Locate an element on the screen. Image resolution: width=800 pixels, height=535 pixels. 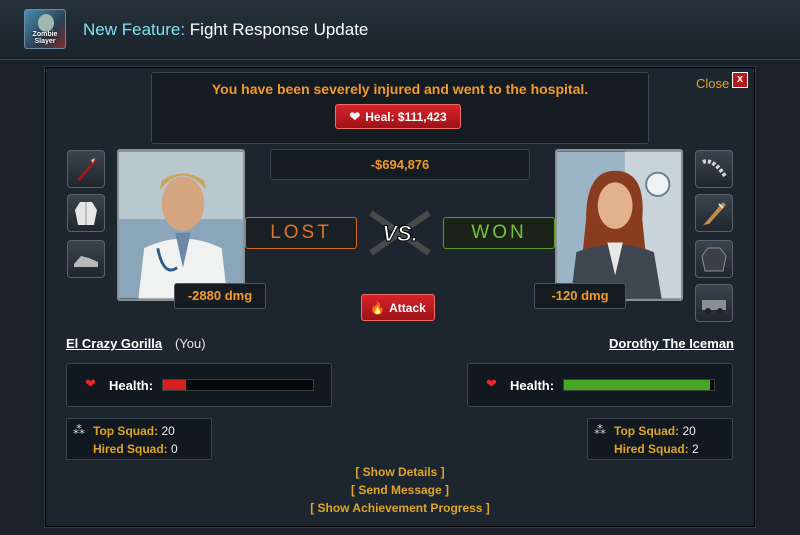
send-message-link: [ Send Message ] is located at coordinates (400, 490).